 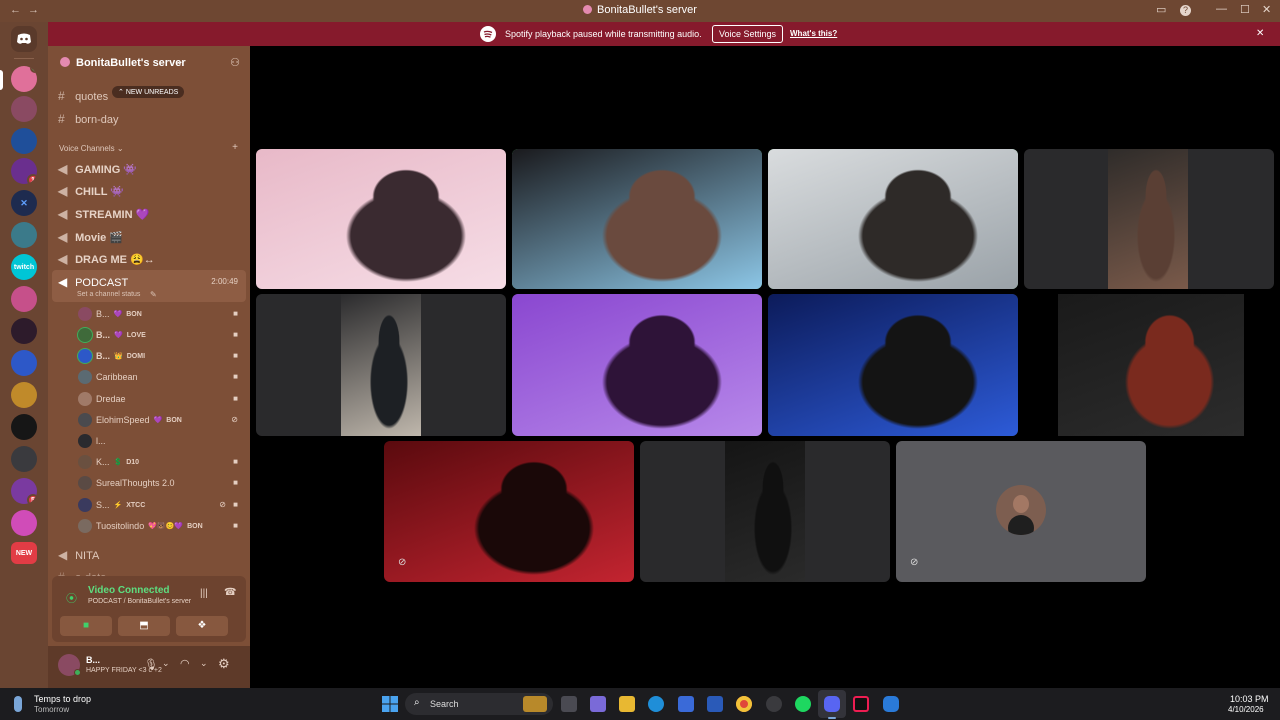 What do you see at coordinates (235, 62) in the screenshot?
I see `invite-icon: ⚇` at bounding box center [235, 62].